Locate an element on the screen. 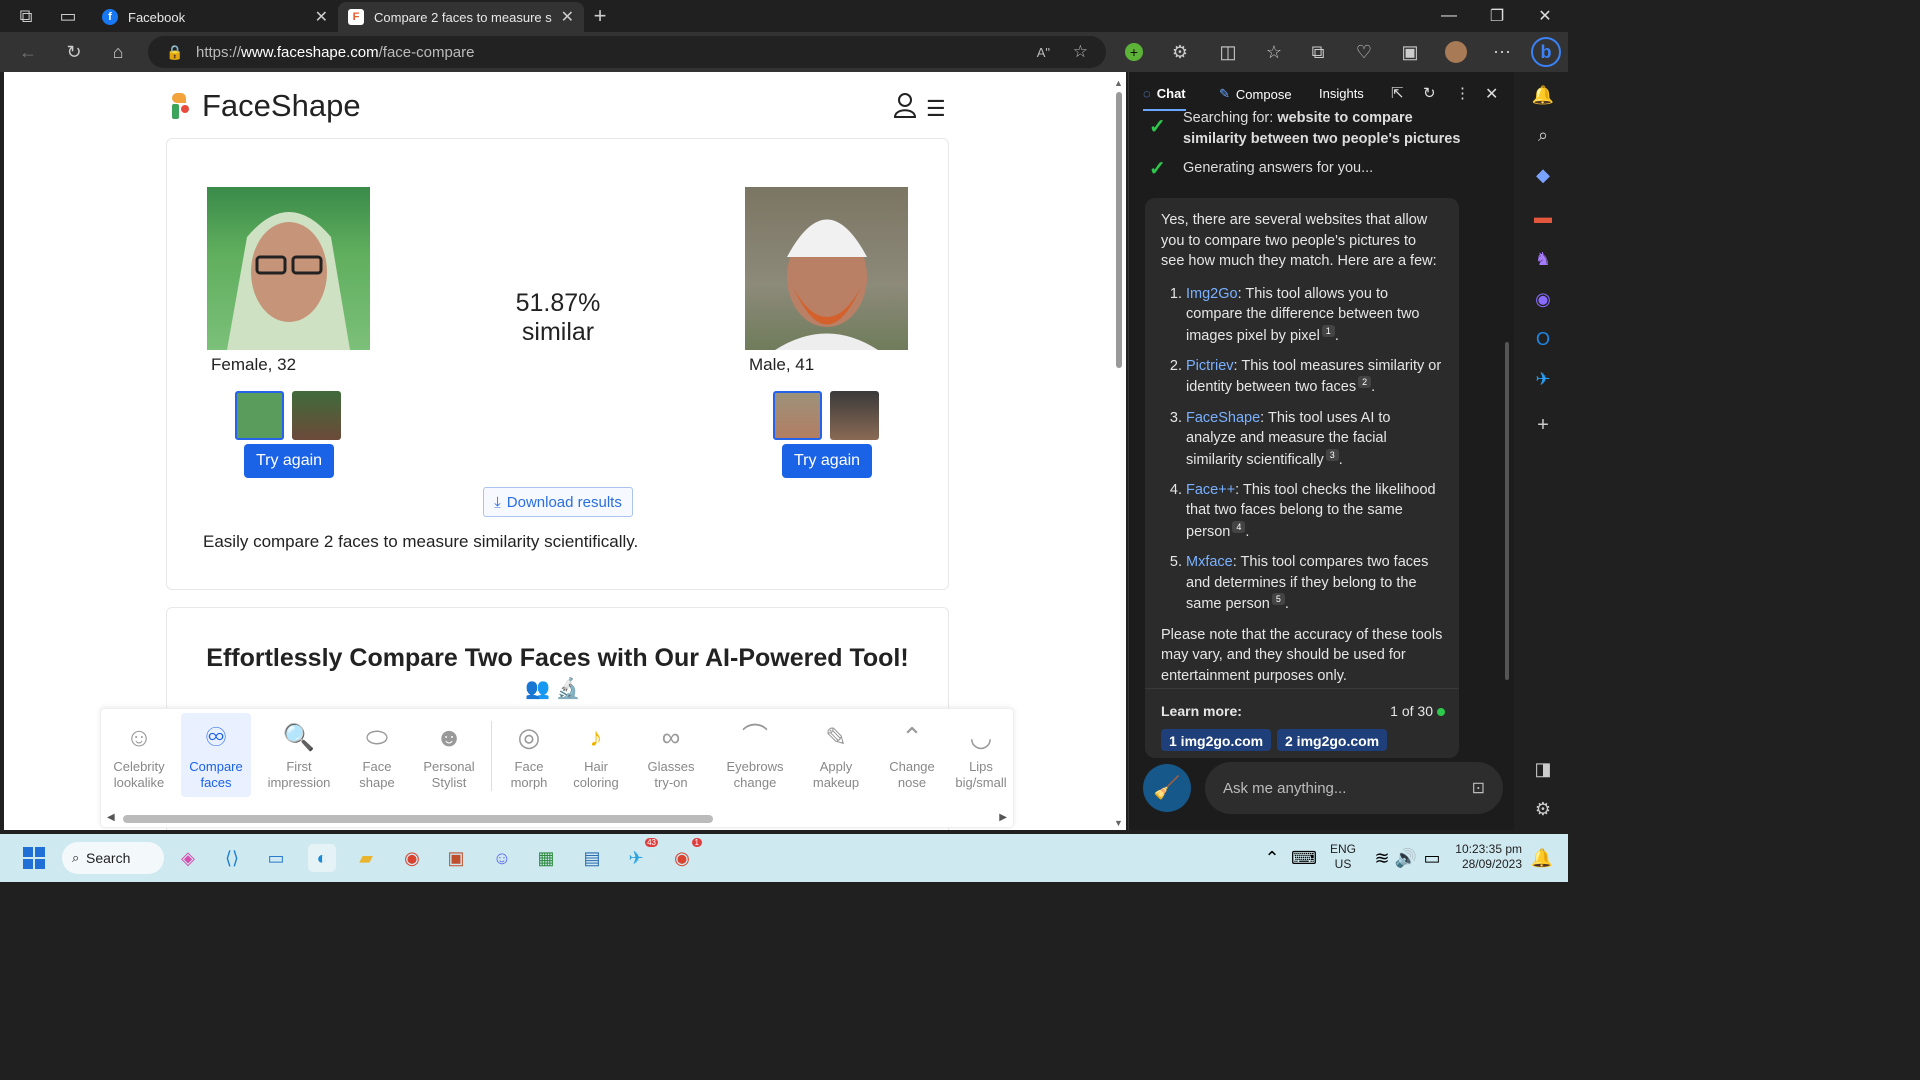 The width and height of the screenshot is (1920, 1080). battery-icon: ▭ is located at coordinates (1432, 858).